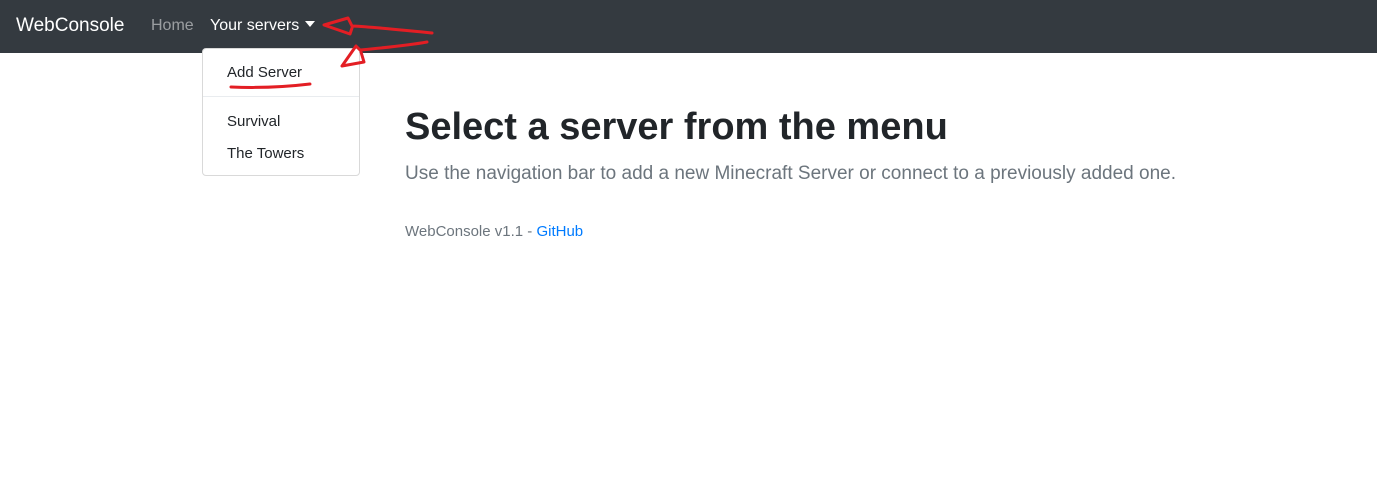 The image size is (1377, 492). I want to click on dropdown-item-server: The Towers, so click(281, 154).